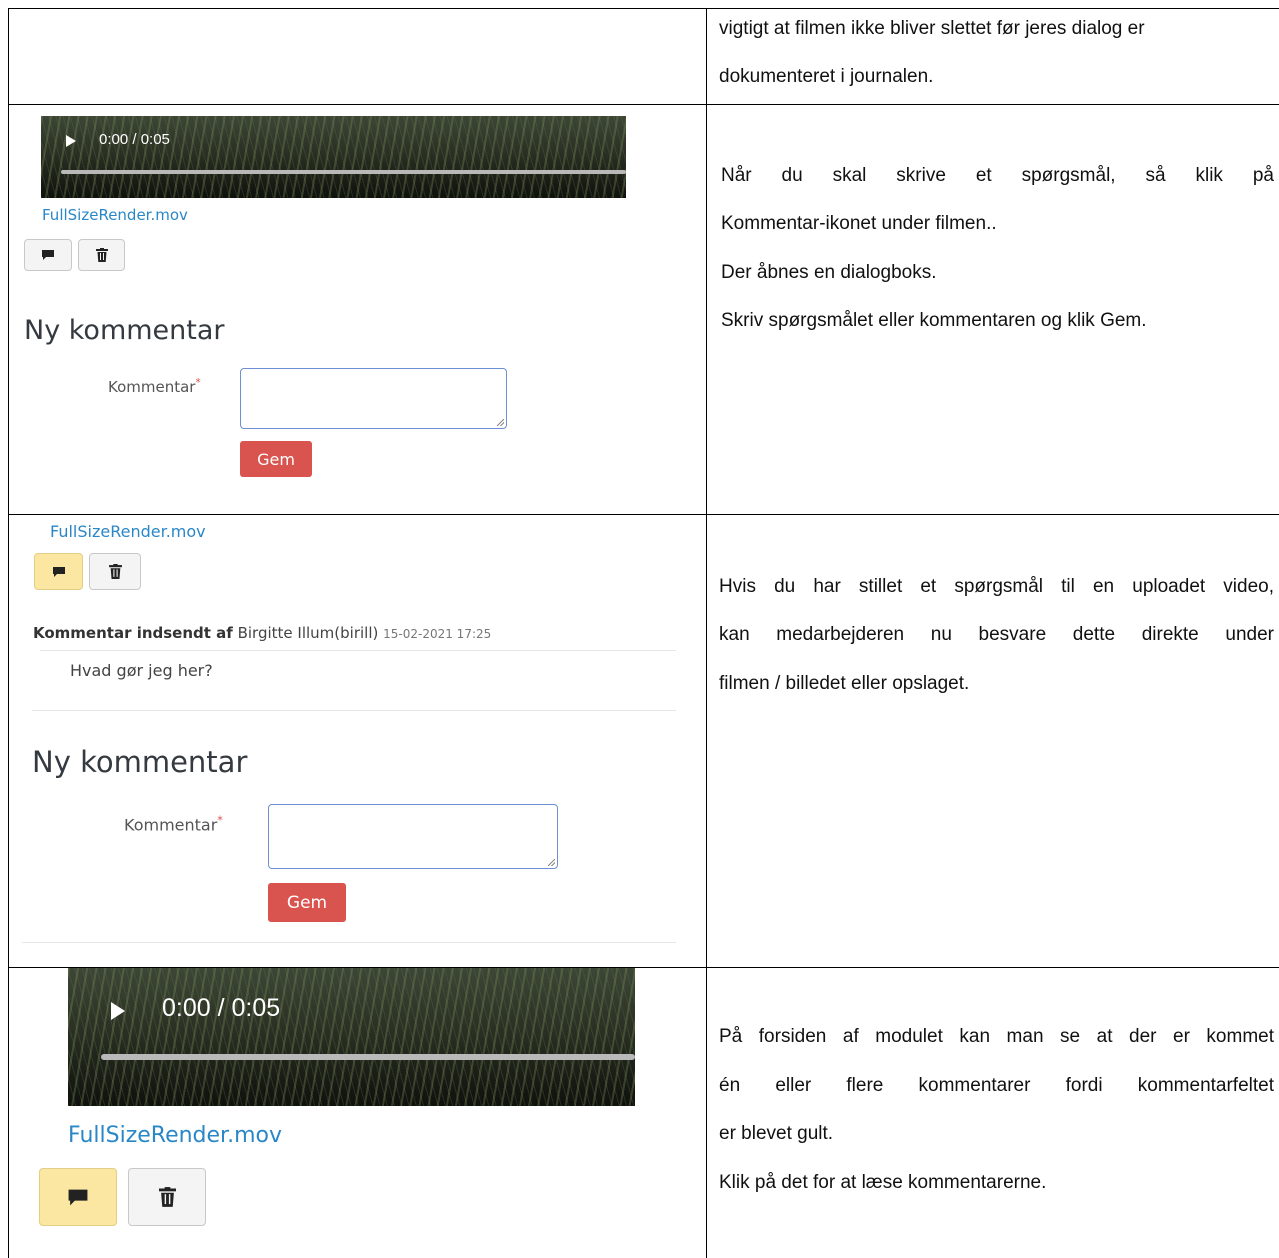 This screenshot has width=1279, height=1258. Describe the element at coordinates (706, 633) in the screenshot. I see `table-column-divider` at that location.